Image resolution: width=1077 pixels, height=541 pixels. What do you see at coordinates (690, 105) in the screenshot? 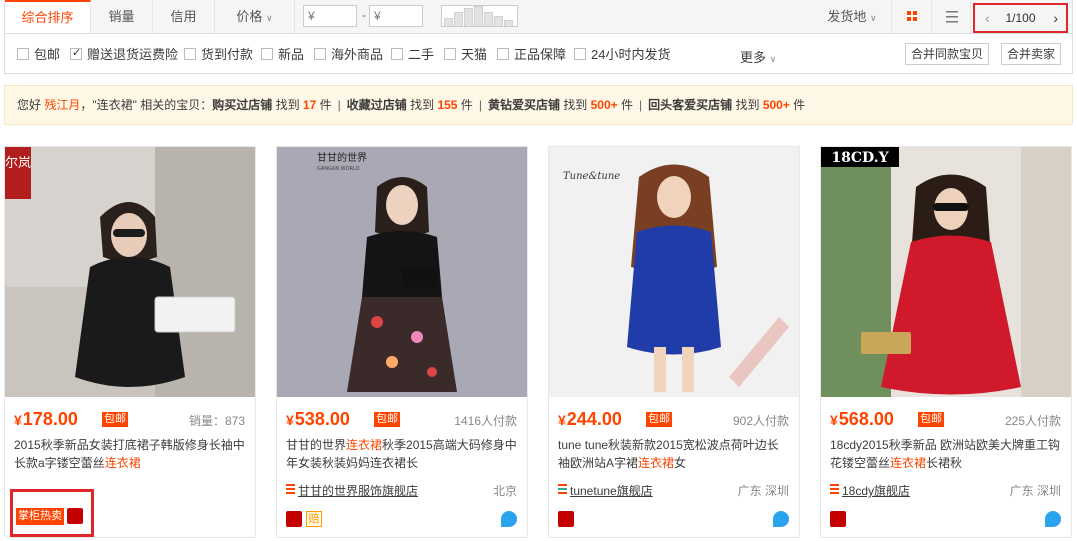
I see `notice-seg4-label: 回头客爱买店铺` at bounding box center [690, 105].